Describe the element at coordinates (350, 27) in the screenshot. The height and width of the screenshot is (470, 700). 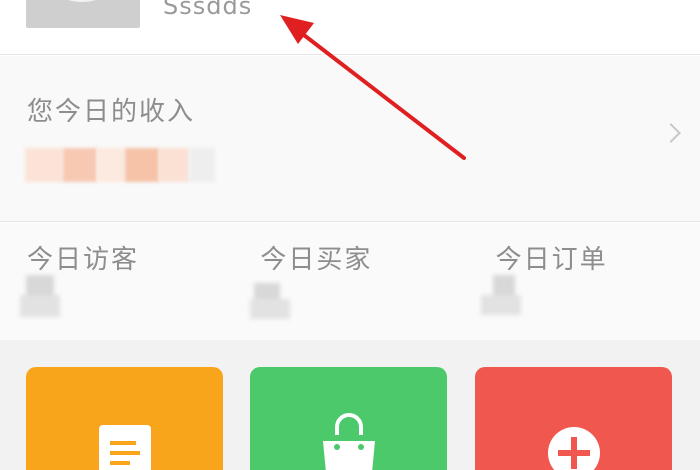
I see `shop-profile-header: Sssdds` at that location.